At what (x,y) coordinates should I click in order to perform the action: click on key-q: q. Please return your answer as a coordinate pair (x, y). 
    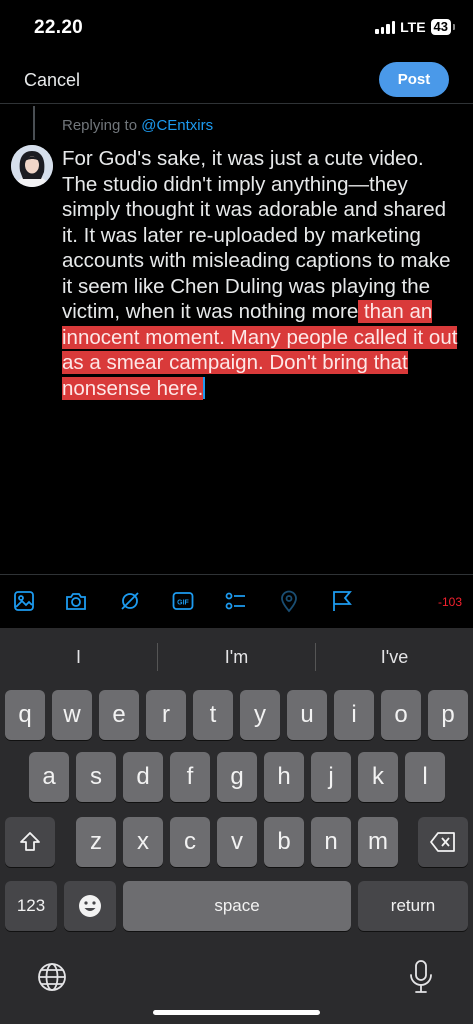
    Looking at the image, I should click on (25, 715).